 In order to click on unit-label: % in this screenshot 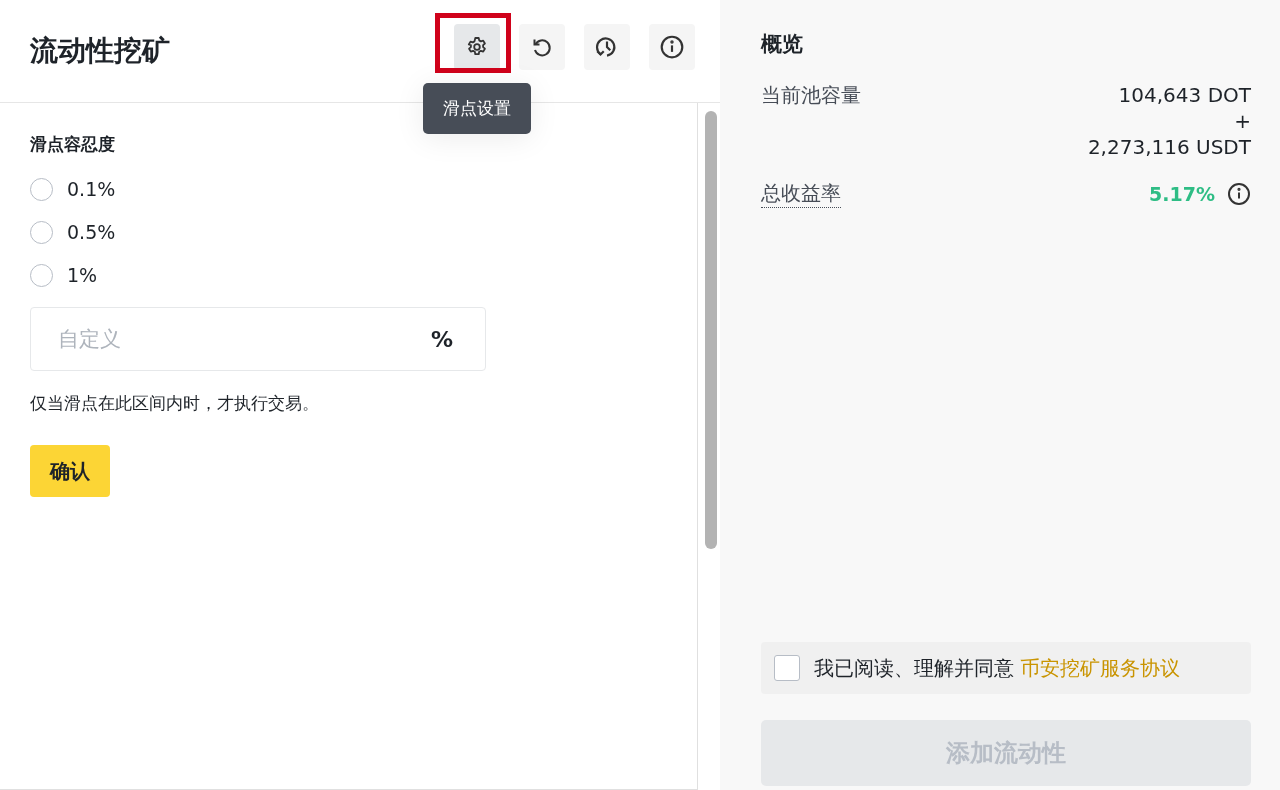, I will do `click(441, 339)`.